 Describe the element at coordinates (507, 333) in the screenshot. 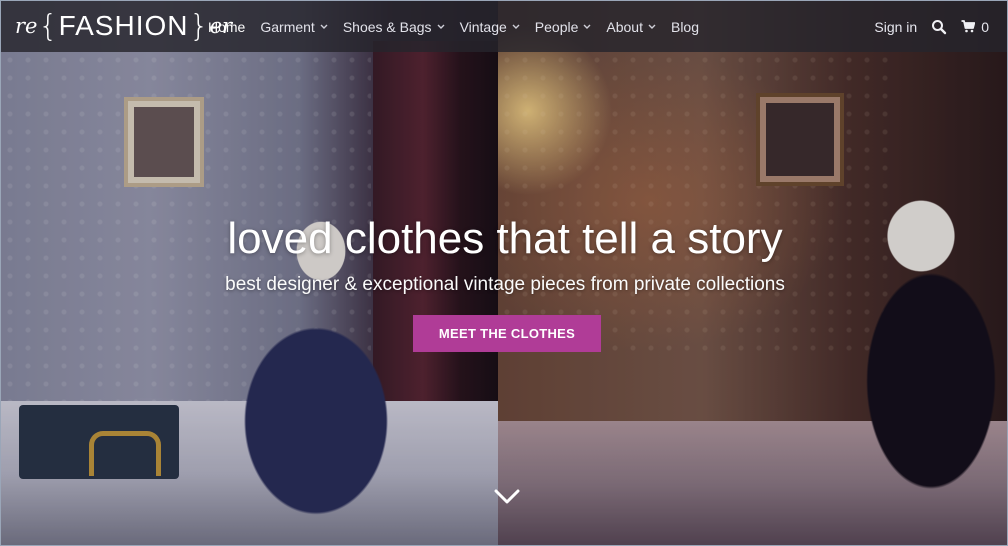

I see `meet-the-clothes-button: MEET THE CLOTHES` at that location.